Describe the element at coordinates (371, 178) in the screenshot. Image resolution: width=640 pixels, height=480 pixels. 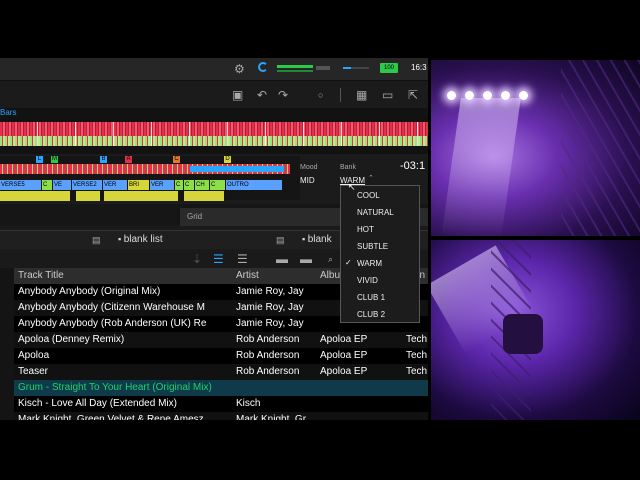
I see `chevron-up-down-icon: ⌃` at that location.